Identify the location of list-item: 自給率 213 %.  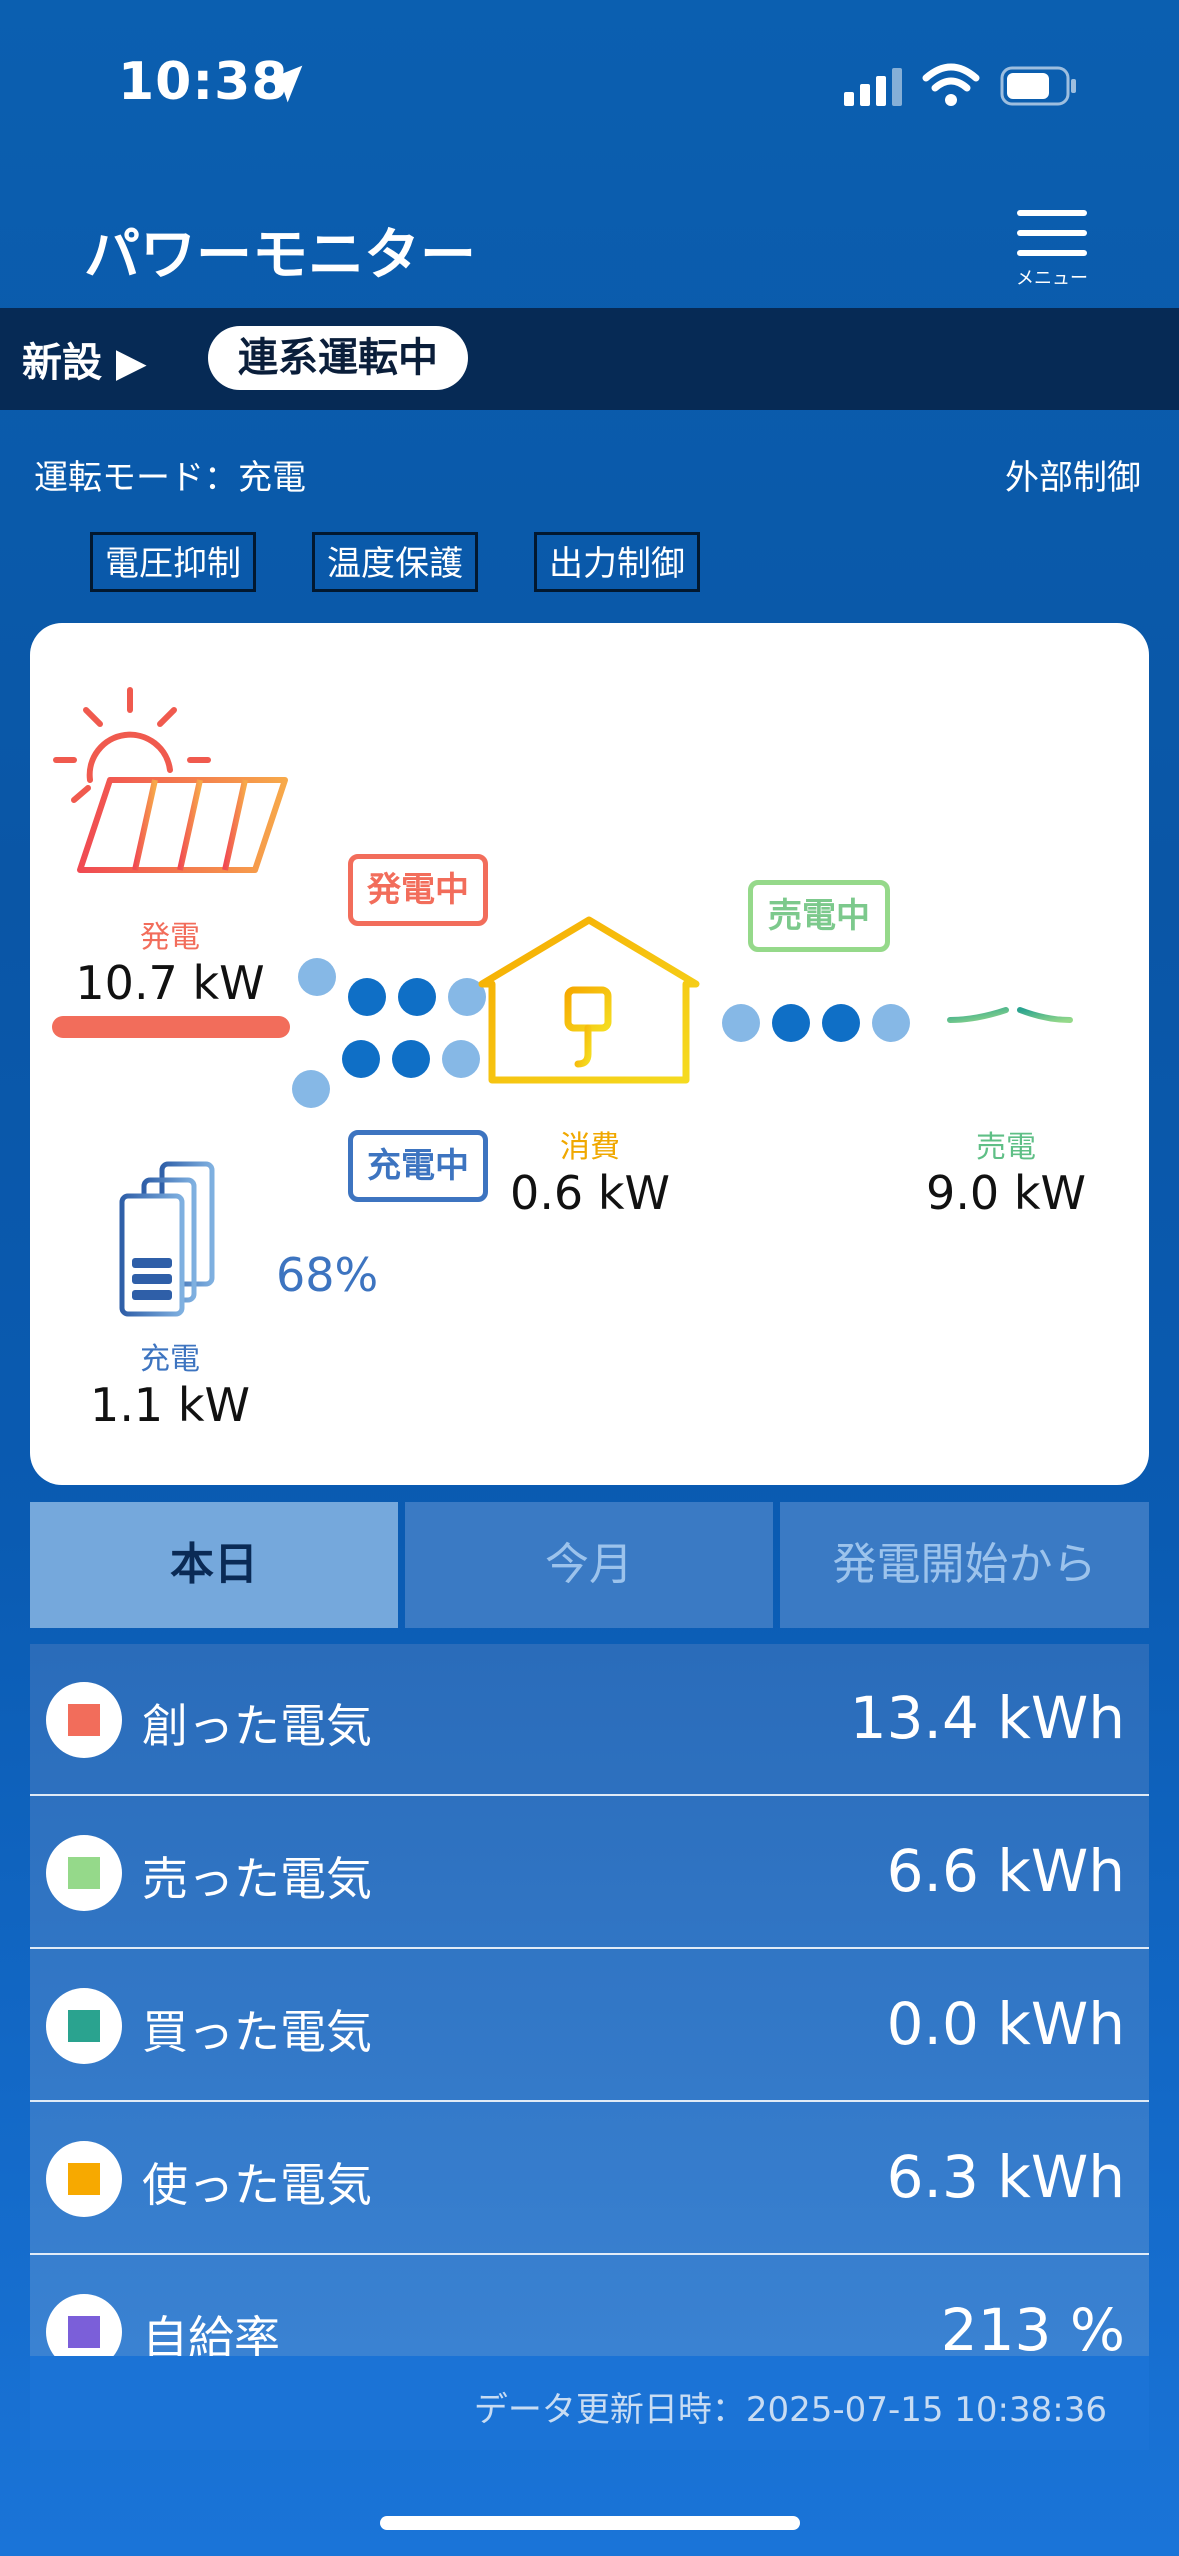
(589, 2306).